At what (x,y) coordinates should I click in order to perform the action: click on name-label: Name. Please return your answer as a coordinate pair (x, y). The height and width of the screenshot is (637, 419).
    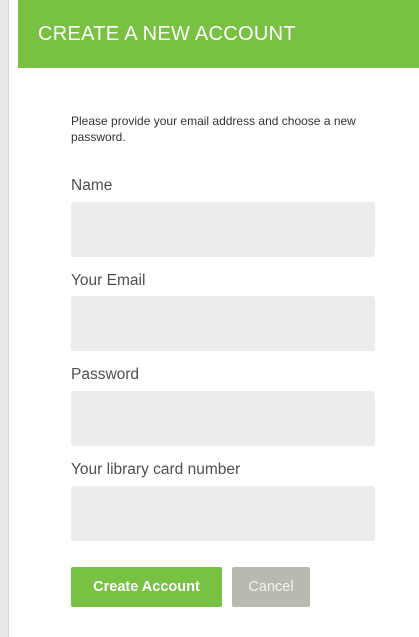
    Looking at the image, I should click on (92, 185).